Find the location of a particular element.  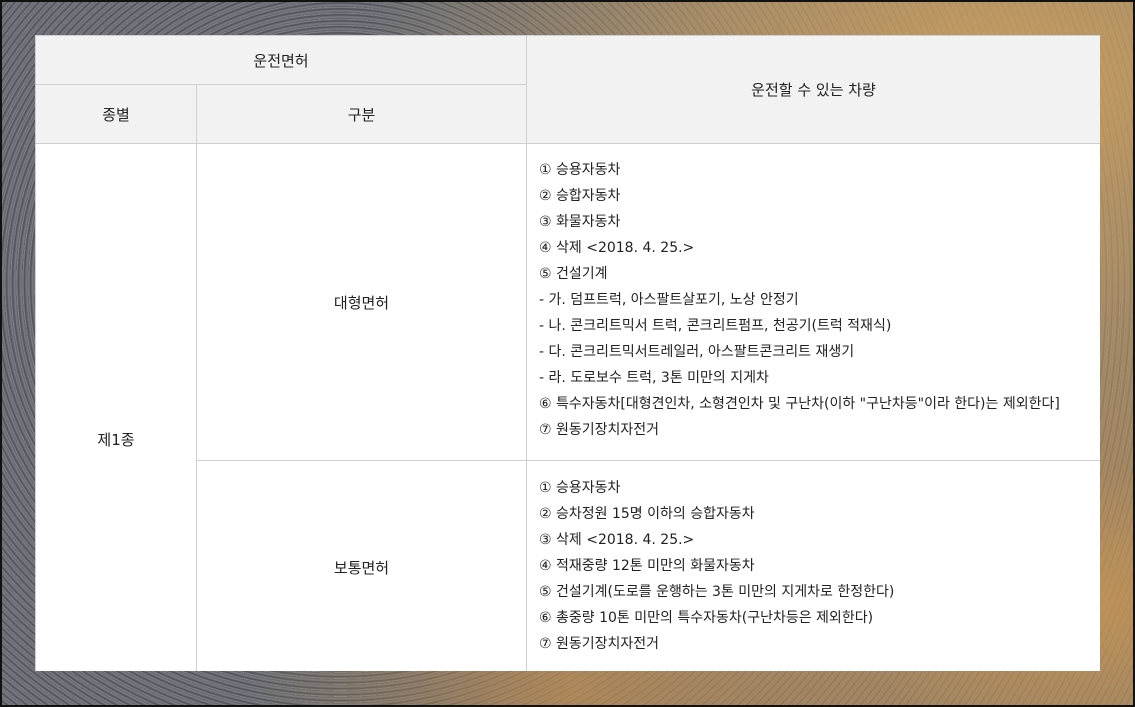

license-category: 보통면허 is located at coordinates (361, 565).